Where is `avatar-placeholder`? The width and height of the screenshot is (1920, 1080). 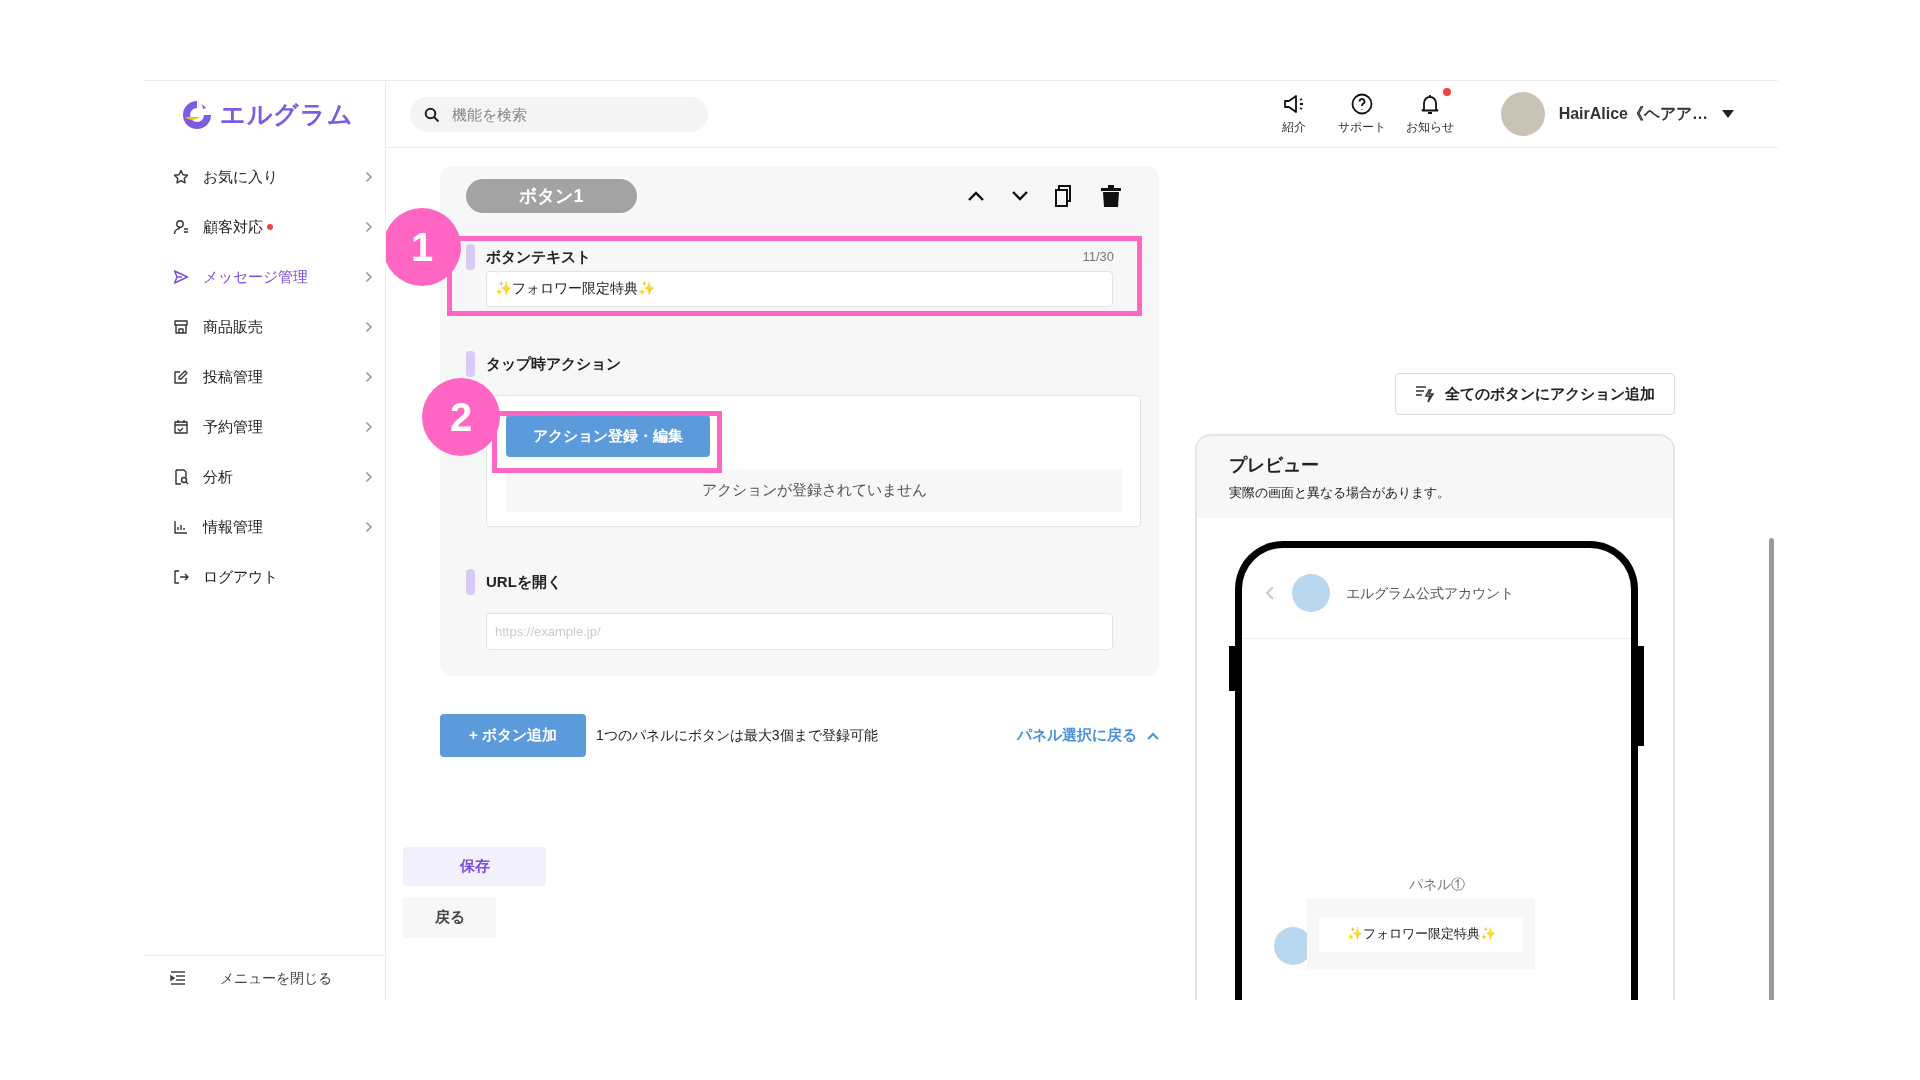
avatar-placeholder is located at coordinates (1311, 593).